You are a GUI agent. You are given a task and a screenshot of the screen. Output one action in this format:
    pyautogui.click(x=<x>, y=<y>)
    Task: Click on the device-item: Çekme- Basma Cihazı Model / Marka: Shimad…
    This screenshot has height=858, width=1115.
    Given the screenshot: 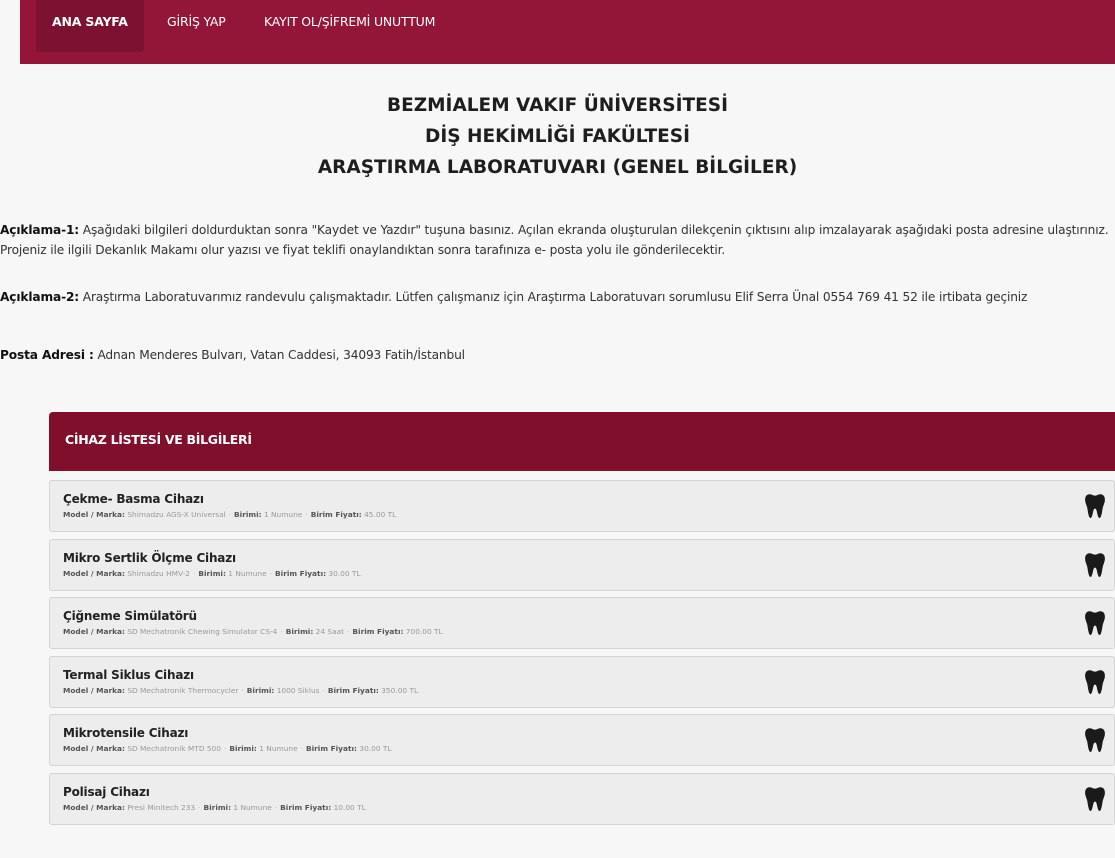 What is the action you would take?
    pyautogui.click(x=582, y=506)
    